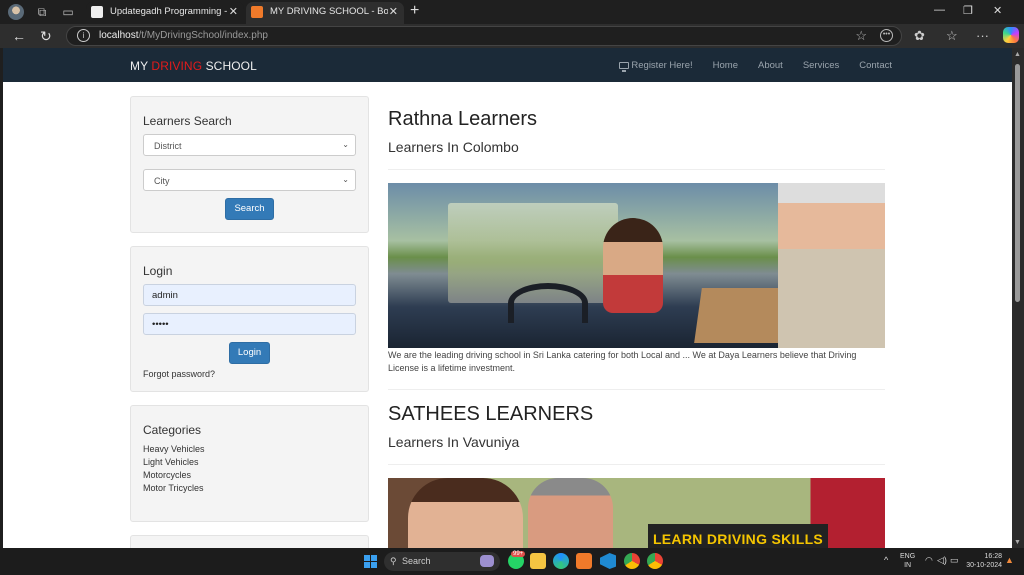 The height and width of the screenshot is (575, 1024). Describe the element at coordinates (249, 541) in the screenshot. I see `next-panel` at that location.